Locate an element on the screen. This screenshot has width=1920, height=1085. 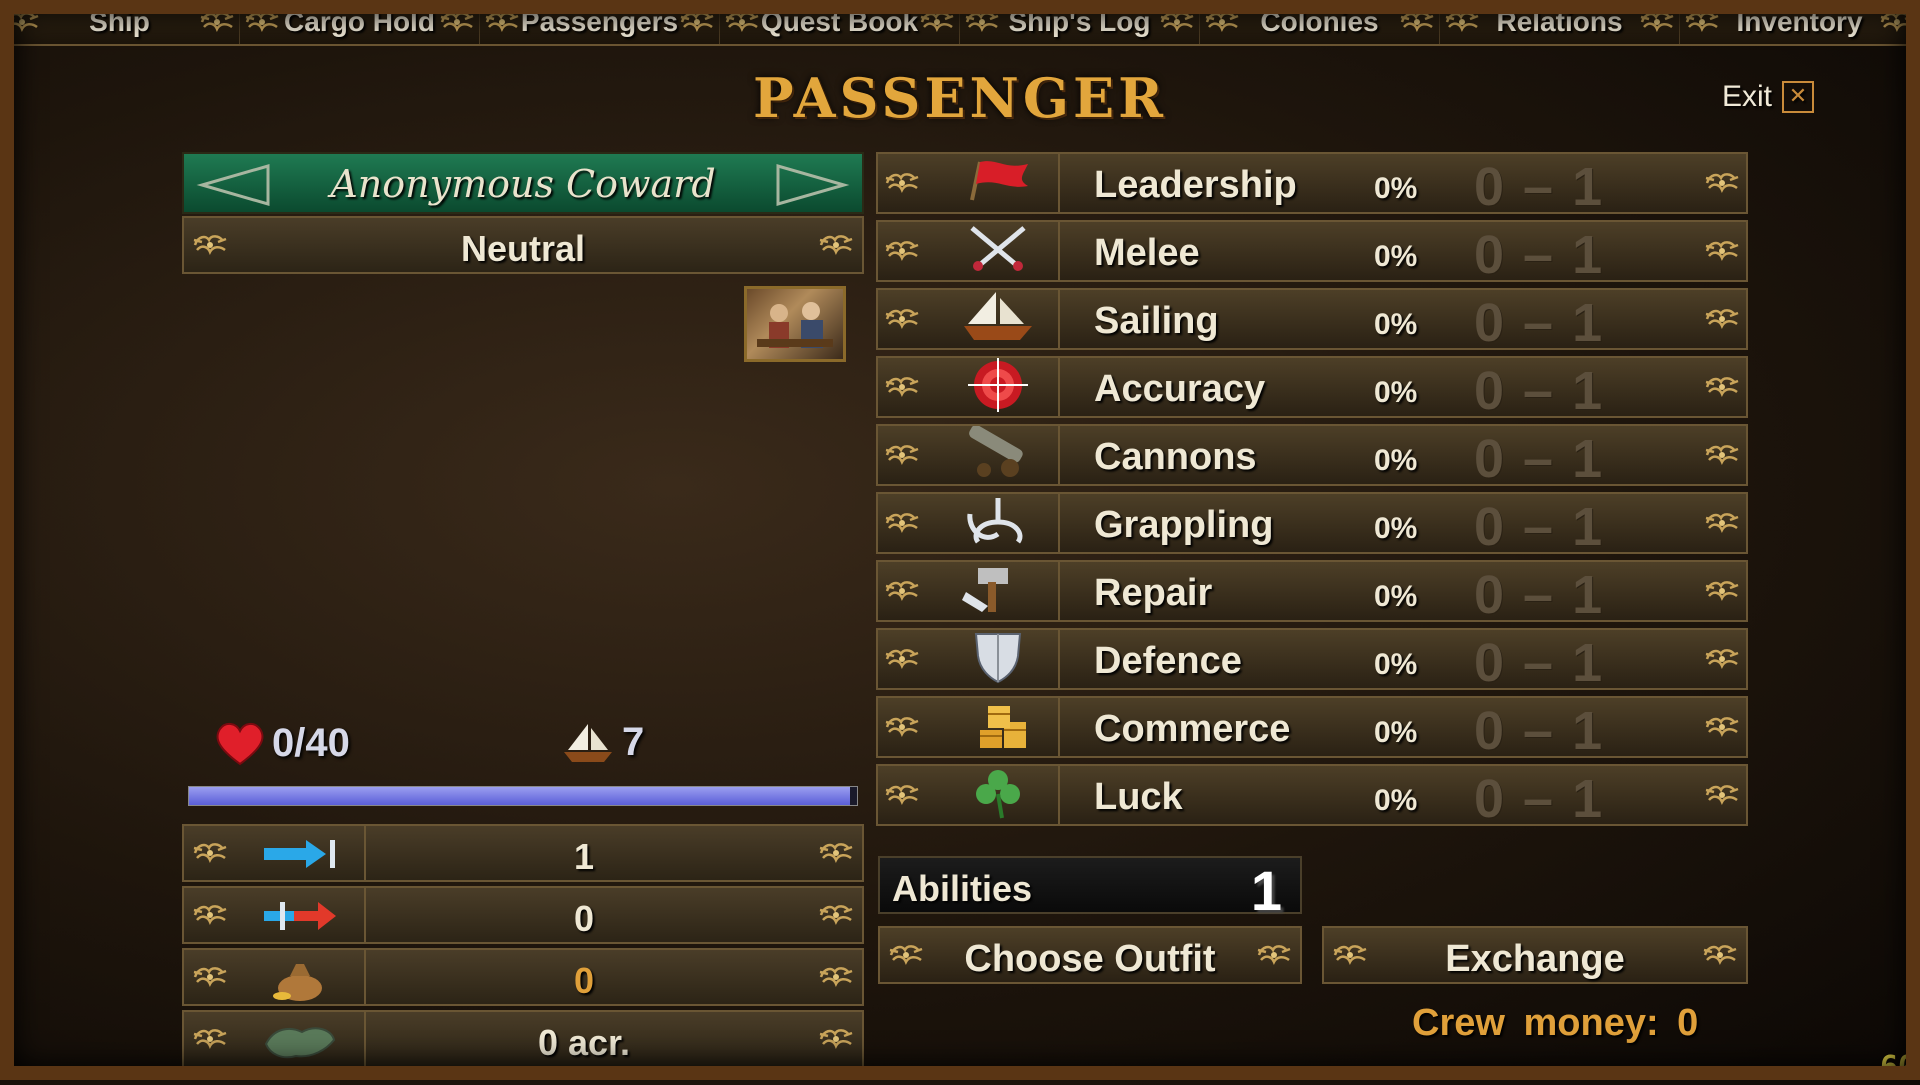
tab-label: Inventory is located at coordinates (1799, 21).